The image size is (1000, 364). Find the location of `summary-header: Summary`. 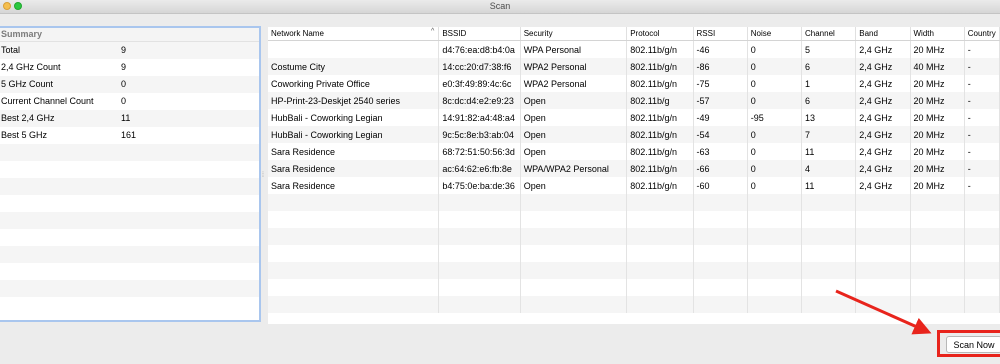

summary-header: Summary is located at coordinates (129, 35).